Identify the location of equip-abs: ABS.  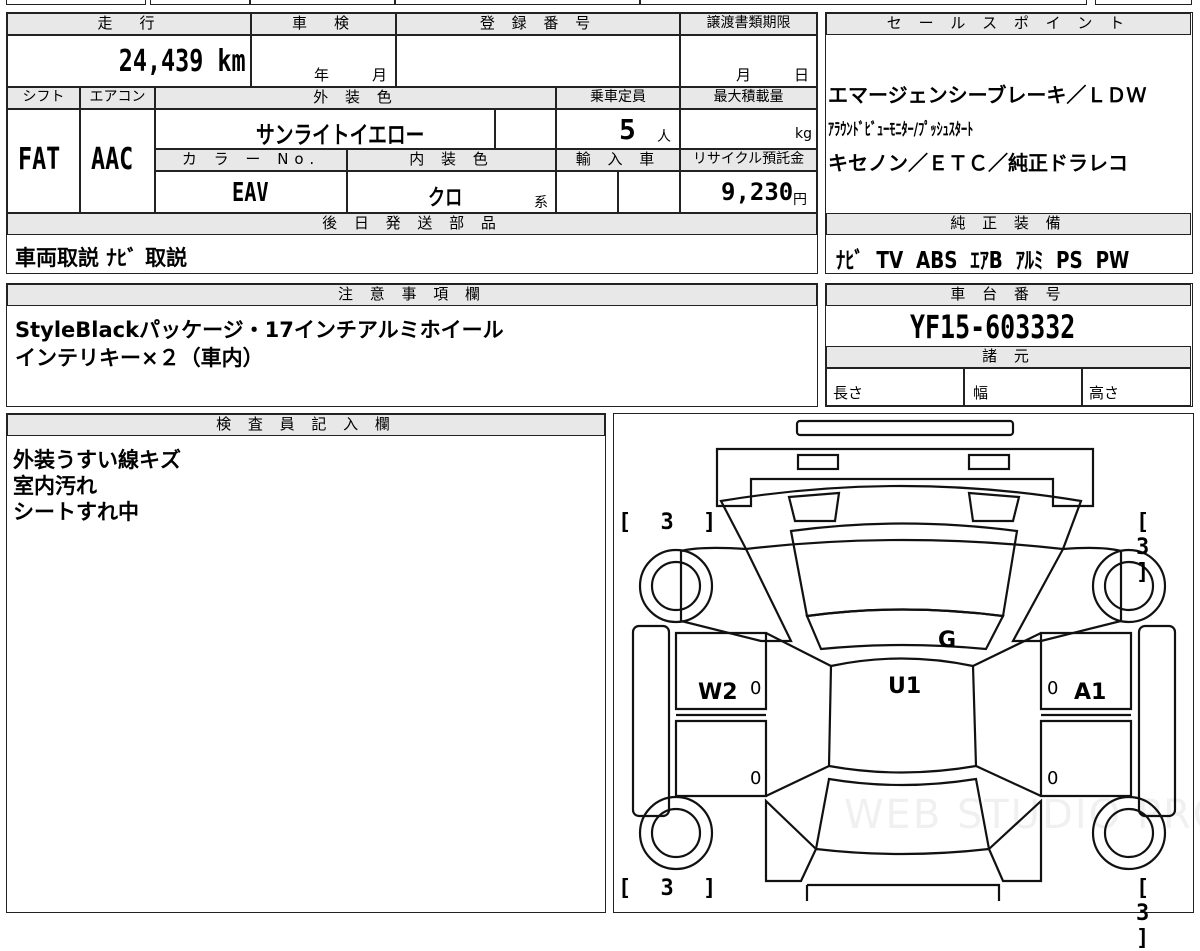
(937, 261).